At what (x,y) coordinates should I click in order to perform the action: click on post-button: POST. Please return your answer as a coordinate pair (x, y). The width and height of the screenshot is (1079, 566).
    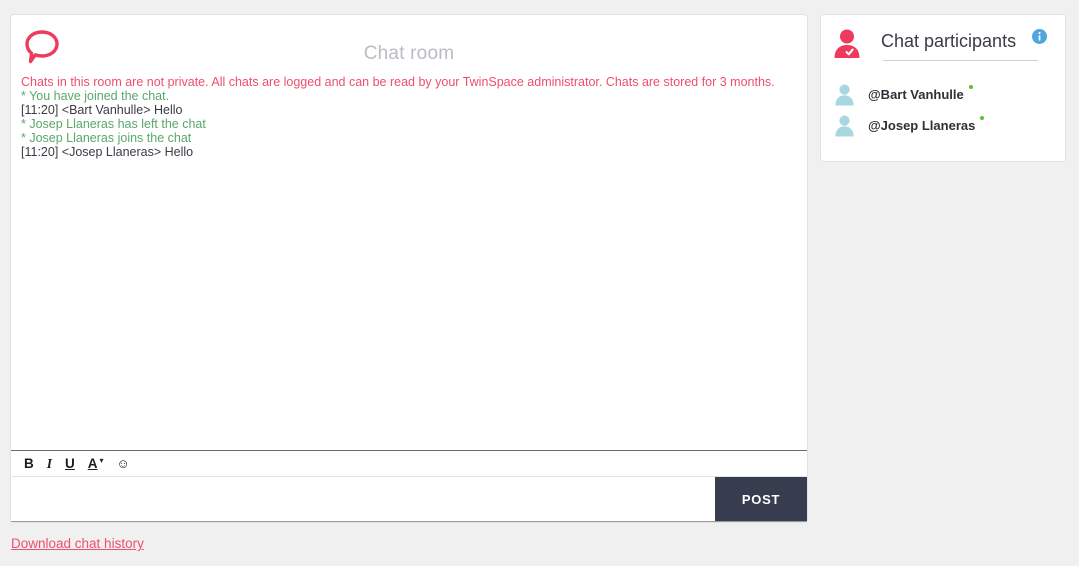
    Looking at the image, I should click on (761, 499).